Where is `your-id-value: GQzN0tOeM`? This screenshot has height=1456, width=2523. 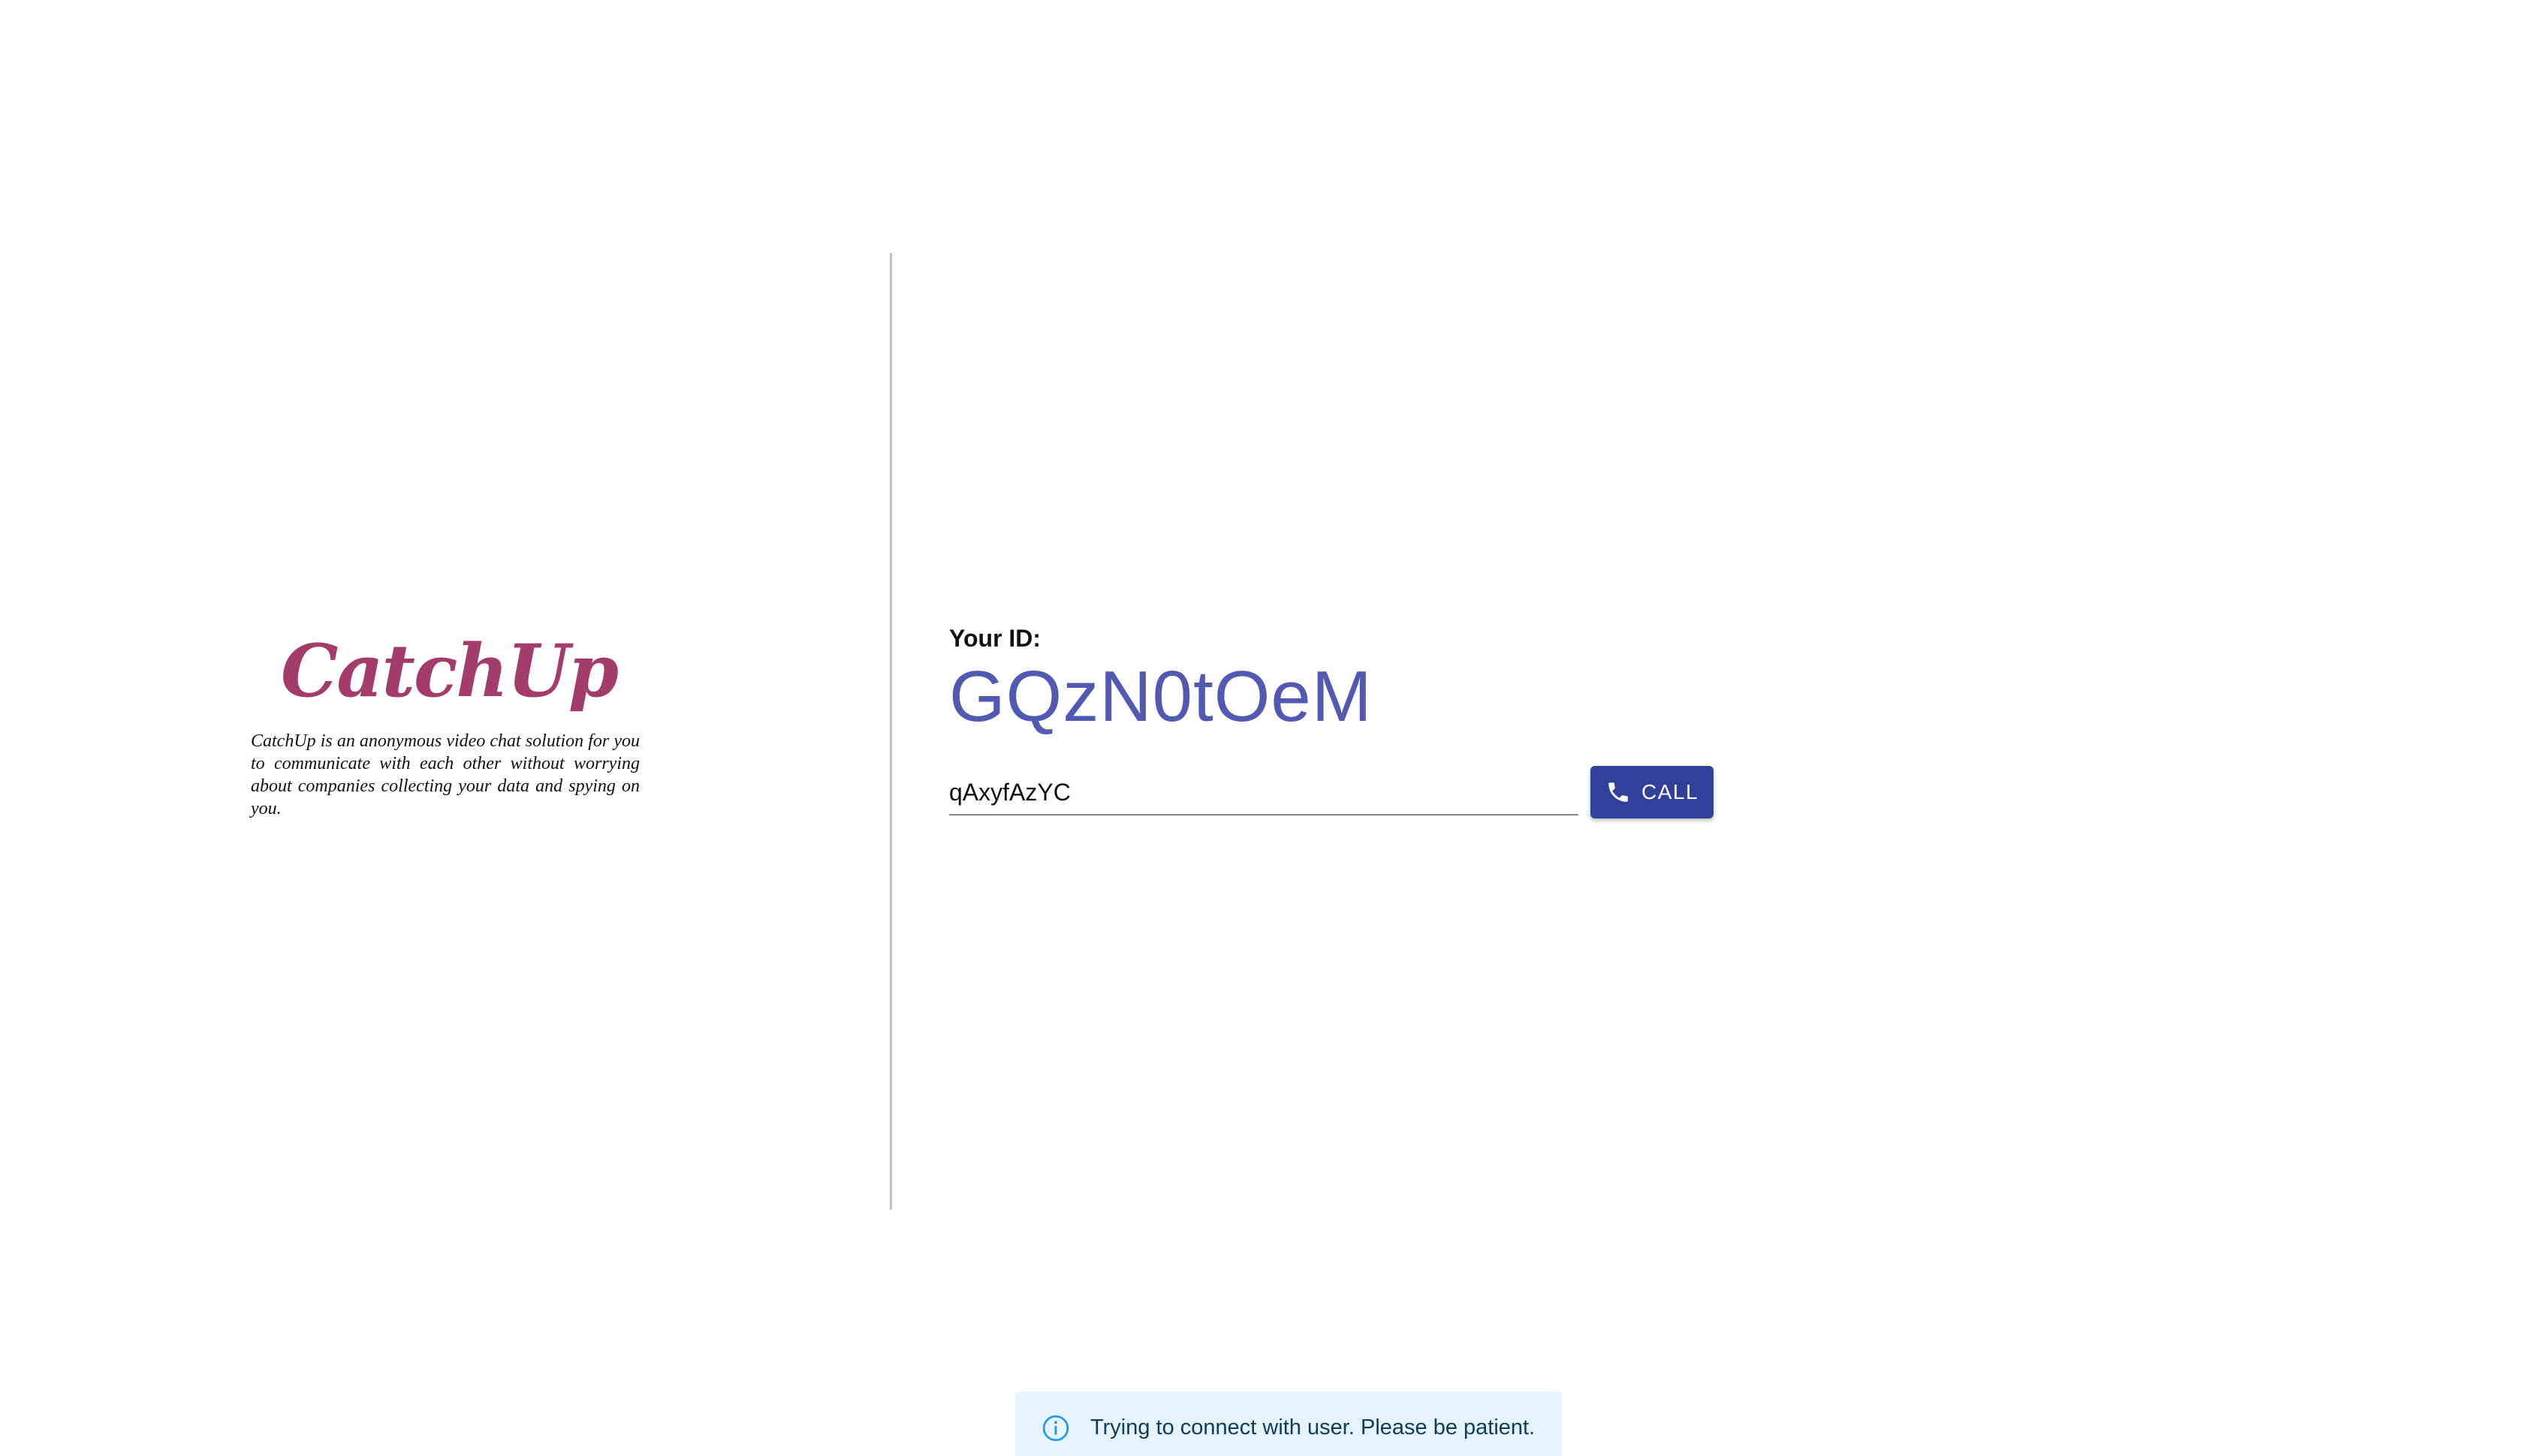
your-id-value: GQzN0tOeM is located at coordinates (1161, 696).